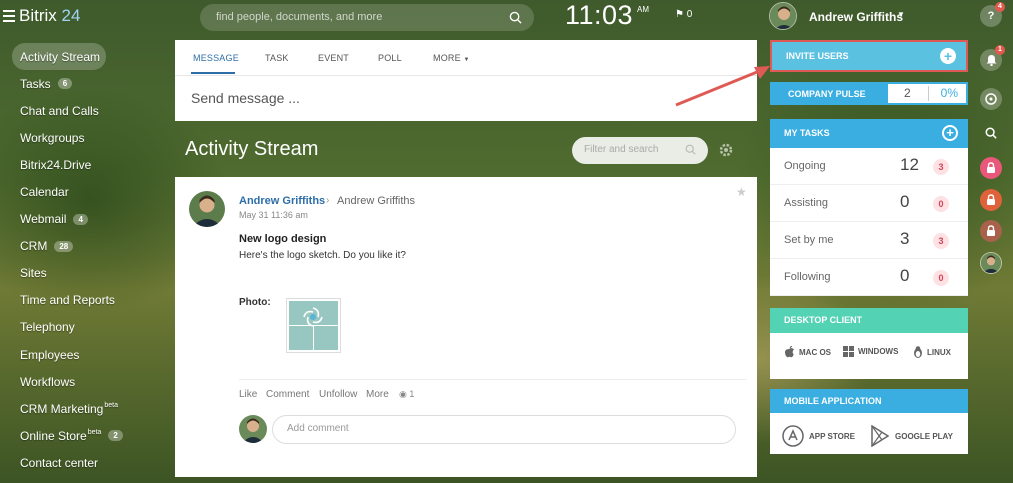 This screenshot has width=1013, height=483. I want to click on post-recipient-link: Andrew Griffiths, so click(376, 201).